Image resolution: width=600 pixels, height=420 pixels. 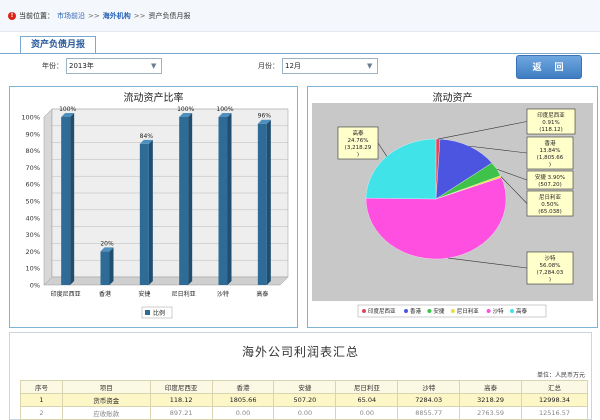 What do you see at coordinates (33, 134) in the screenshot?
I see `y-tick-label: 90%` at bounding box center [33, 134].